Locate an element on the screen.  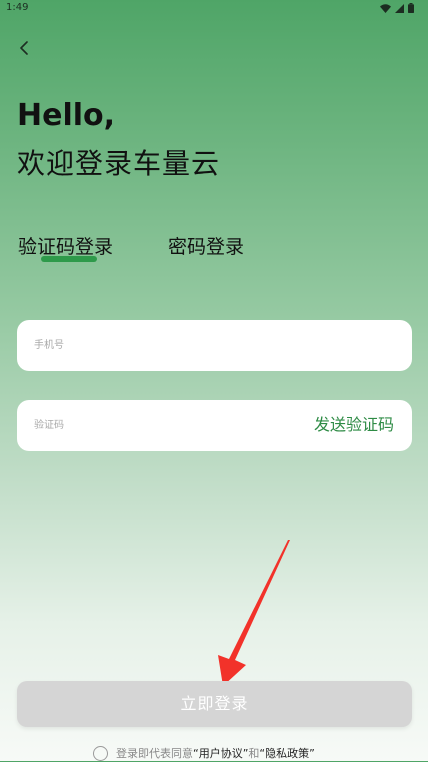
login-button: 立即登录 is located at coordinates (214, 704).